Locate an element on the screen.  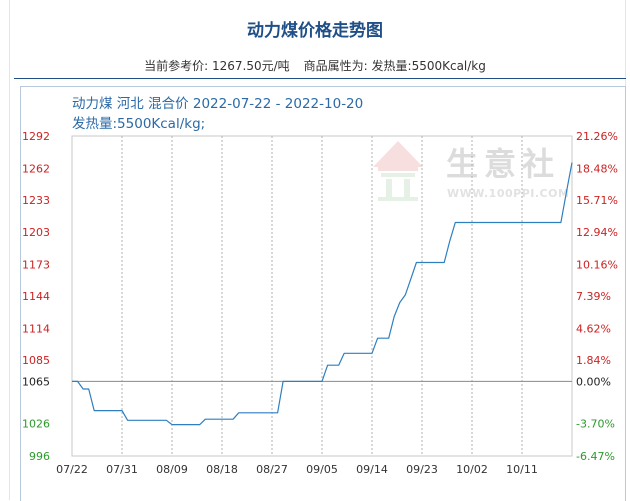
y-right-tick-label: 21.26% is located at coordinates (597, 136).